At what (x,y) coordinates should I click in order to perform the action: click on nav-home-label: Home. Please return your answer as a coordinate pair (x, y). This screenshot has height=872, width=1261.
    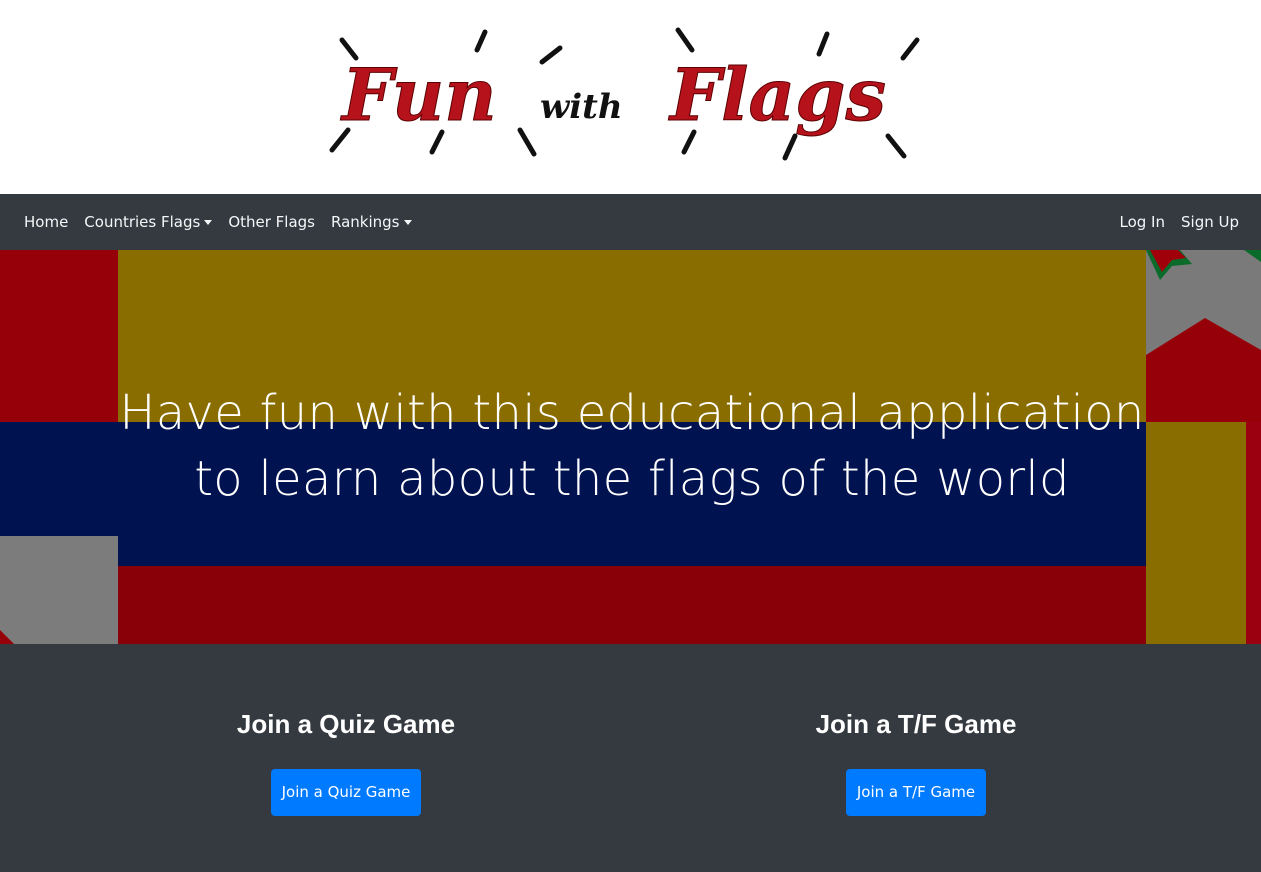
    Looking at the image, I should click on (46, 222).